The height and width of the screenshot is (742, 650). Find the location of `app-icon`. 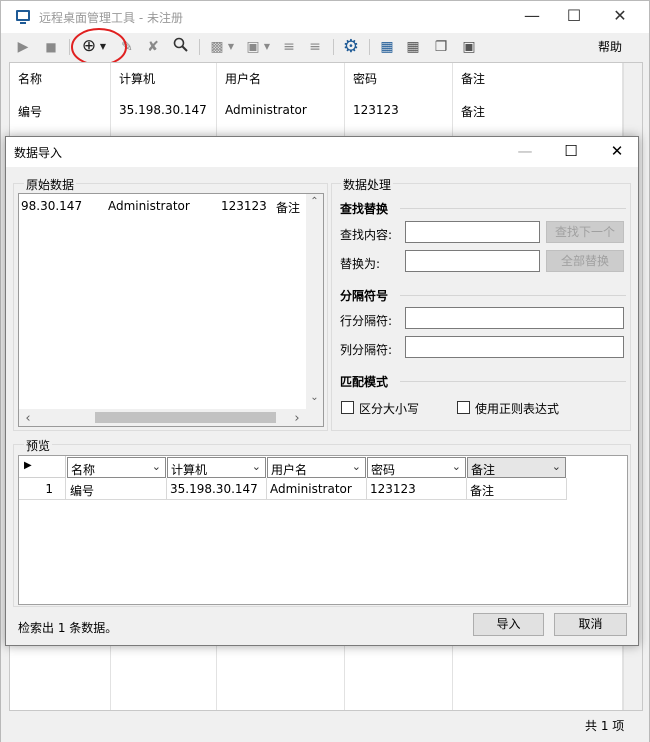

app-icon is located at coordinates (23, 17).